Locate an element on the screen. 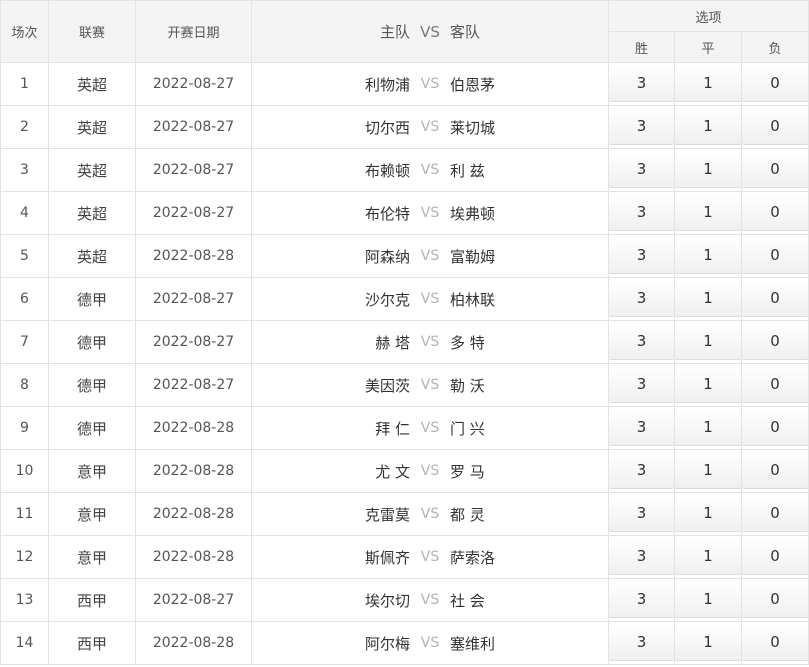 The width and height of the screenshot is (809, 667). match-teams: 尤 文 VS 罗 马 is located at coordinates (430, 471).